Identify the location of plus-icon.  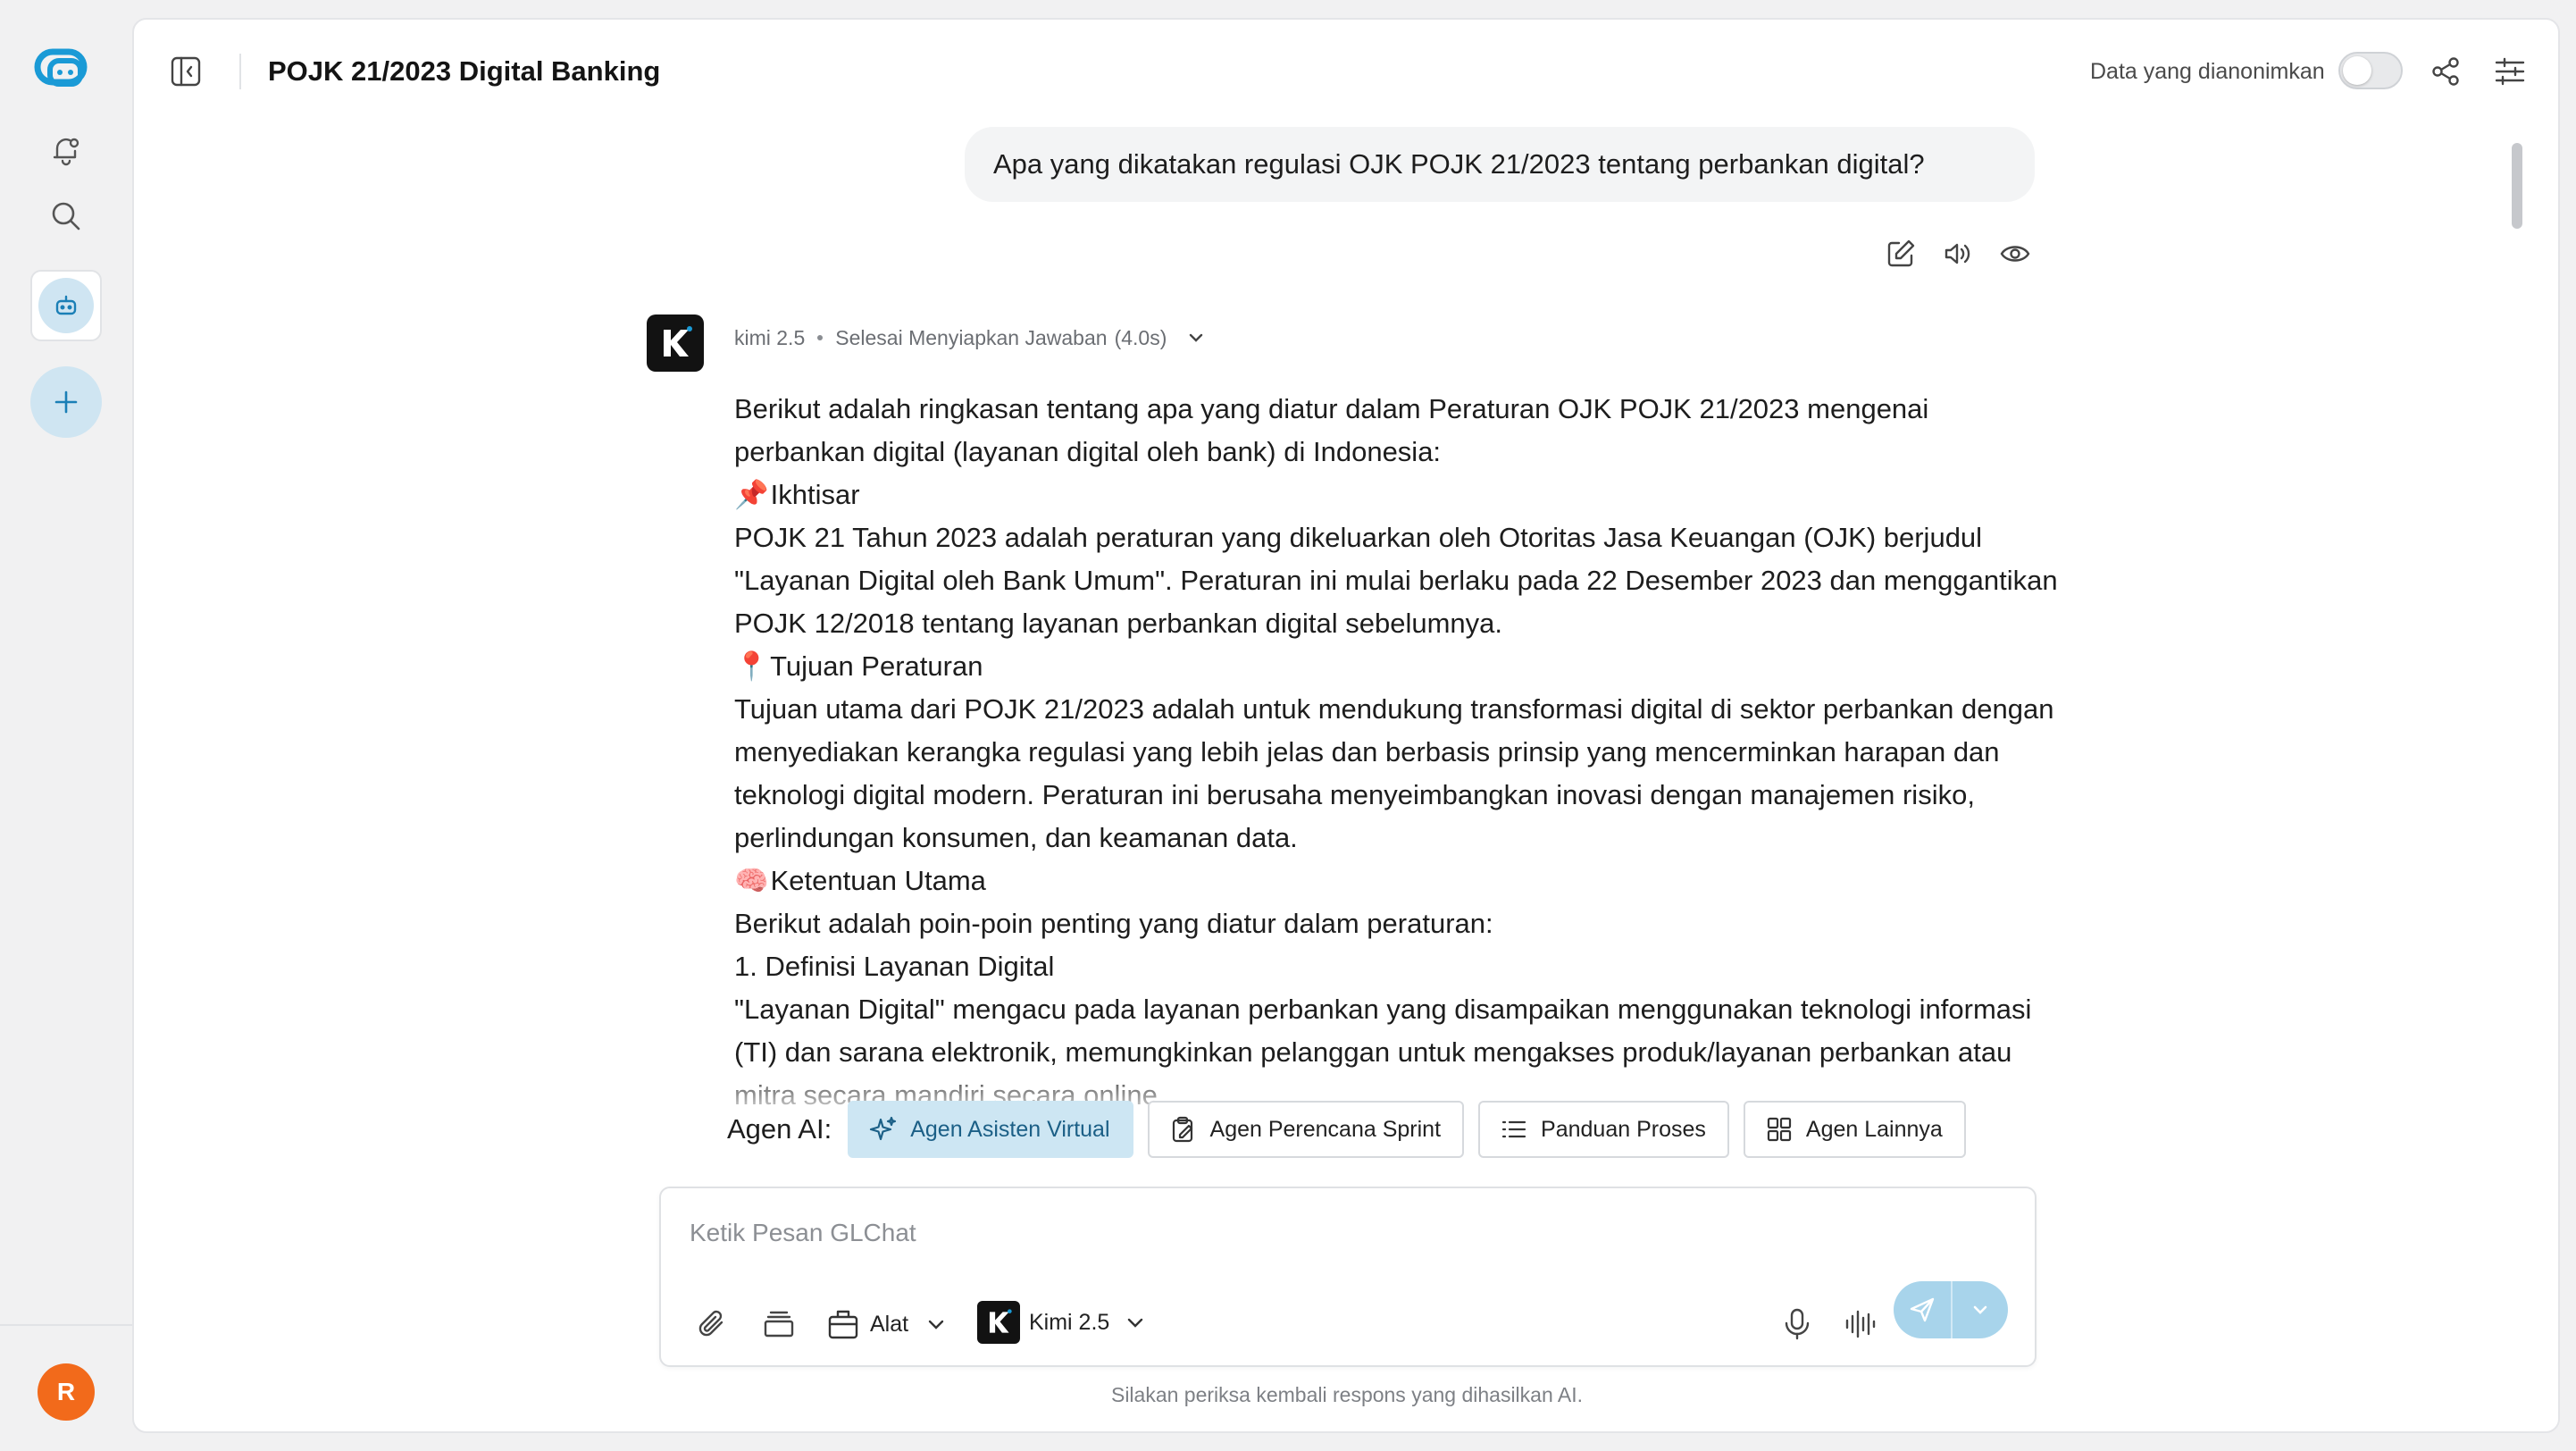
(66, 402).